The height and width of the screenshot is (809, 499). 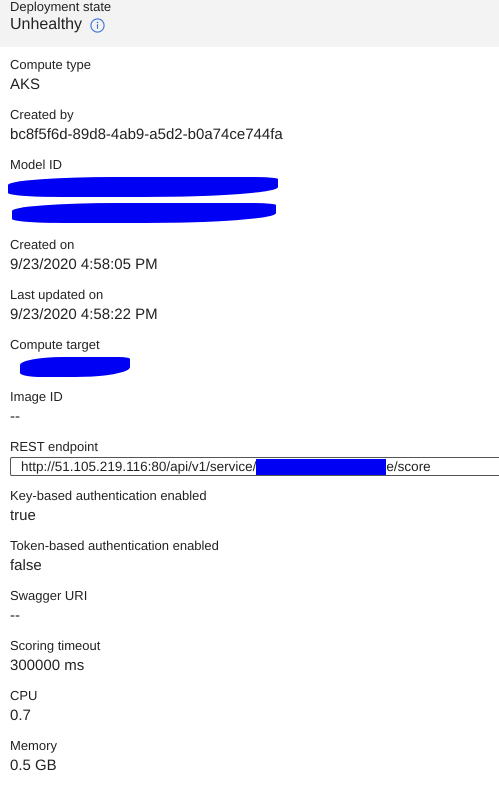 I want to click on status-value: Unhealthy, so click(x=46, y=25).